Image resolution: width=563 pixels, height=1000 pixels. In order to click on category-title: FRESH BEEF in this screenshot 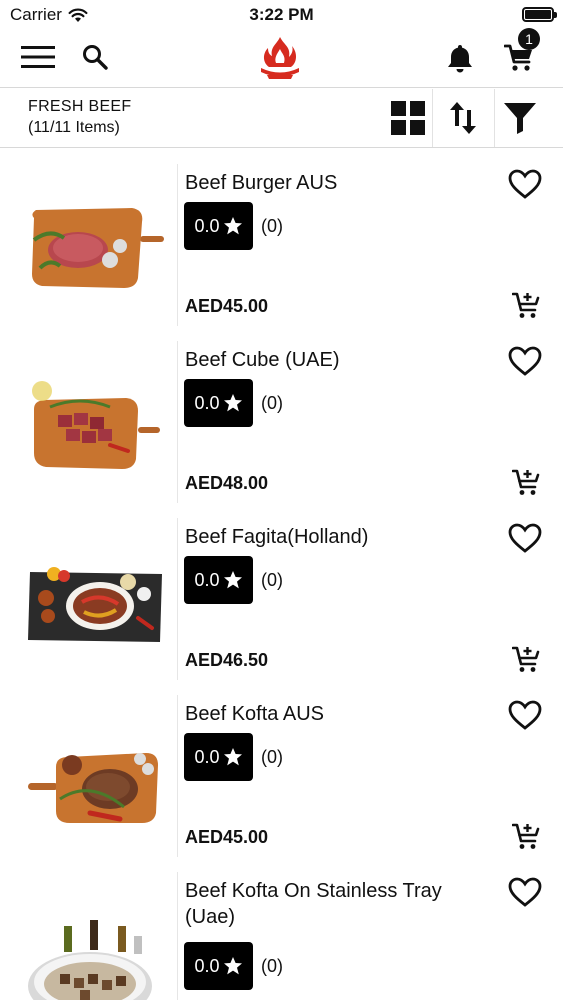, I will do `click(80, 106)`.